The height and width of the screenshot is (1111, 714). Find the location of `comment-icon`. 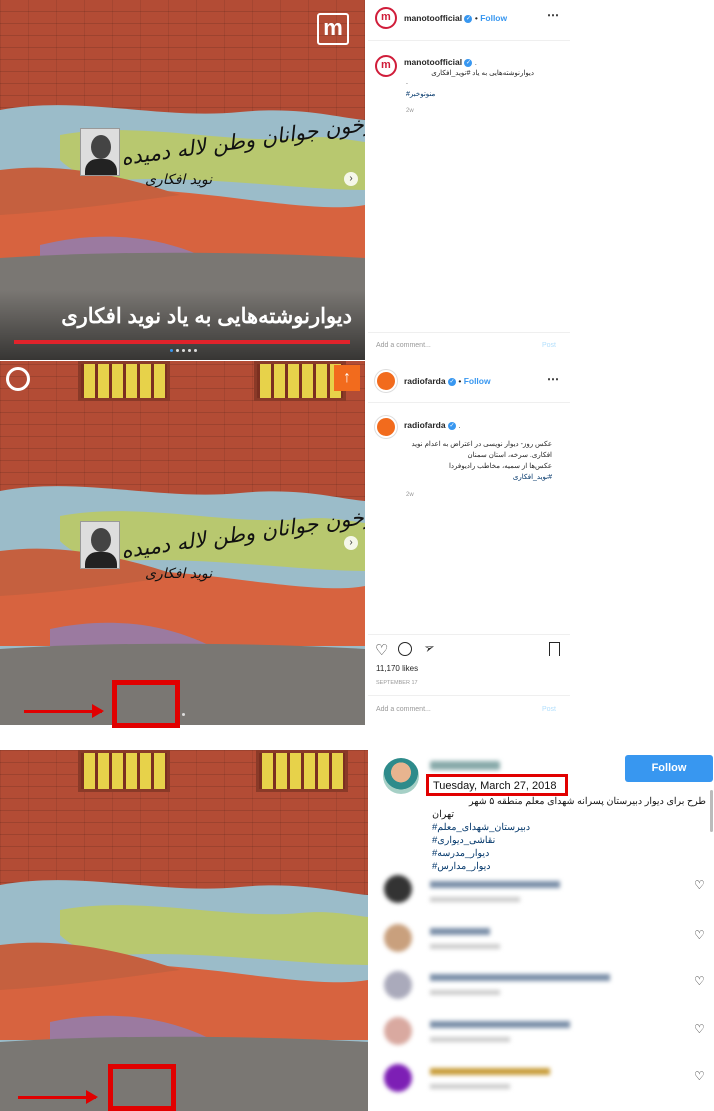

comment-icon is located at coordinates (405, 649).